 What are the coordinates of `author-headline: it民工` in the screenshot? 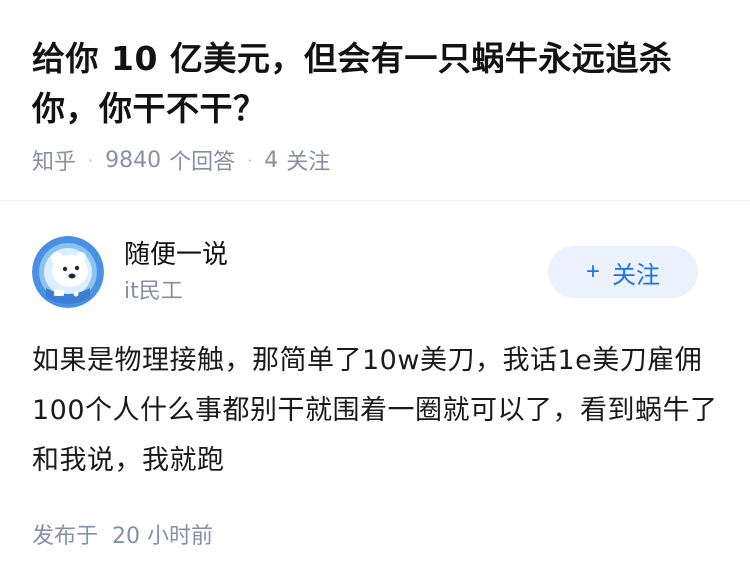 It's located at (153, 291).